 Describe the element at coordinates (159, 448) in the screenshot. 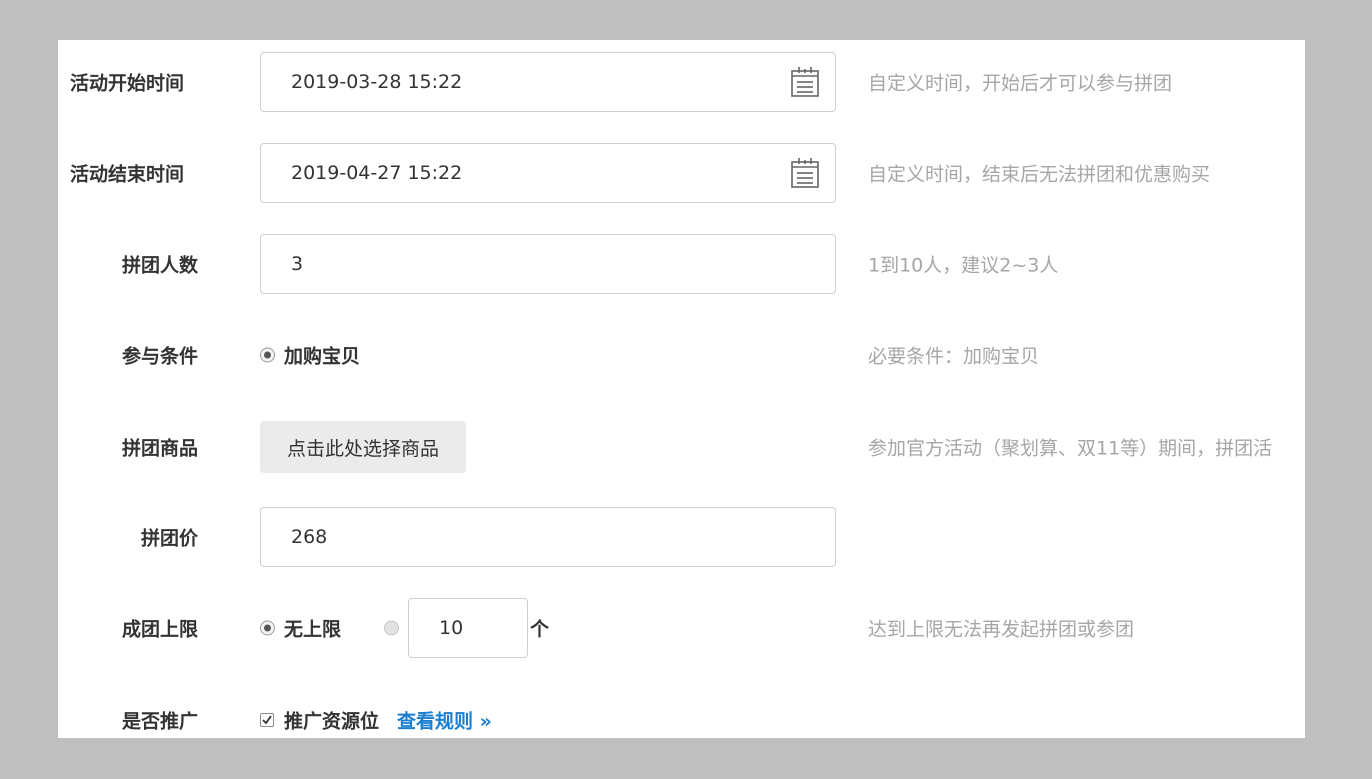

I see `product-label: 拼团商品` at that location.